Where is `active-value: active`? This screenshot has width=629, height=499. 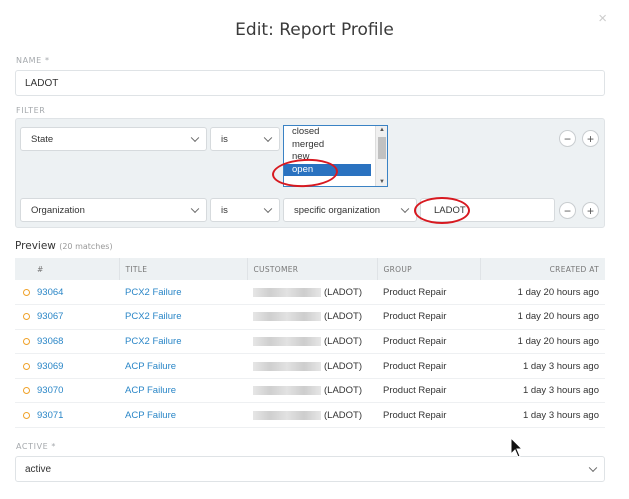
active-value: active is located at coordinates (38, 469).